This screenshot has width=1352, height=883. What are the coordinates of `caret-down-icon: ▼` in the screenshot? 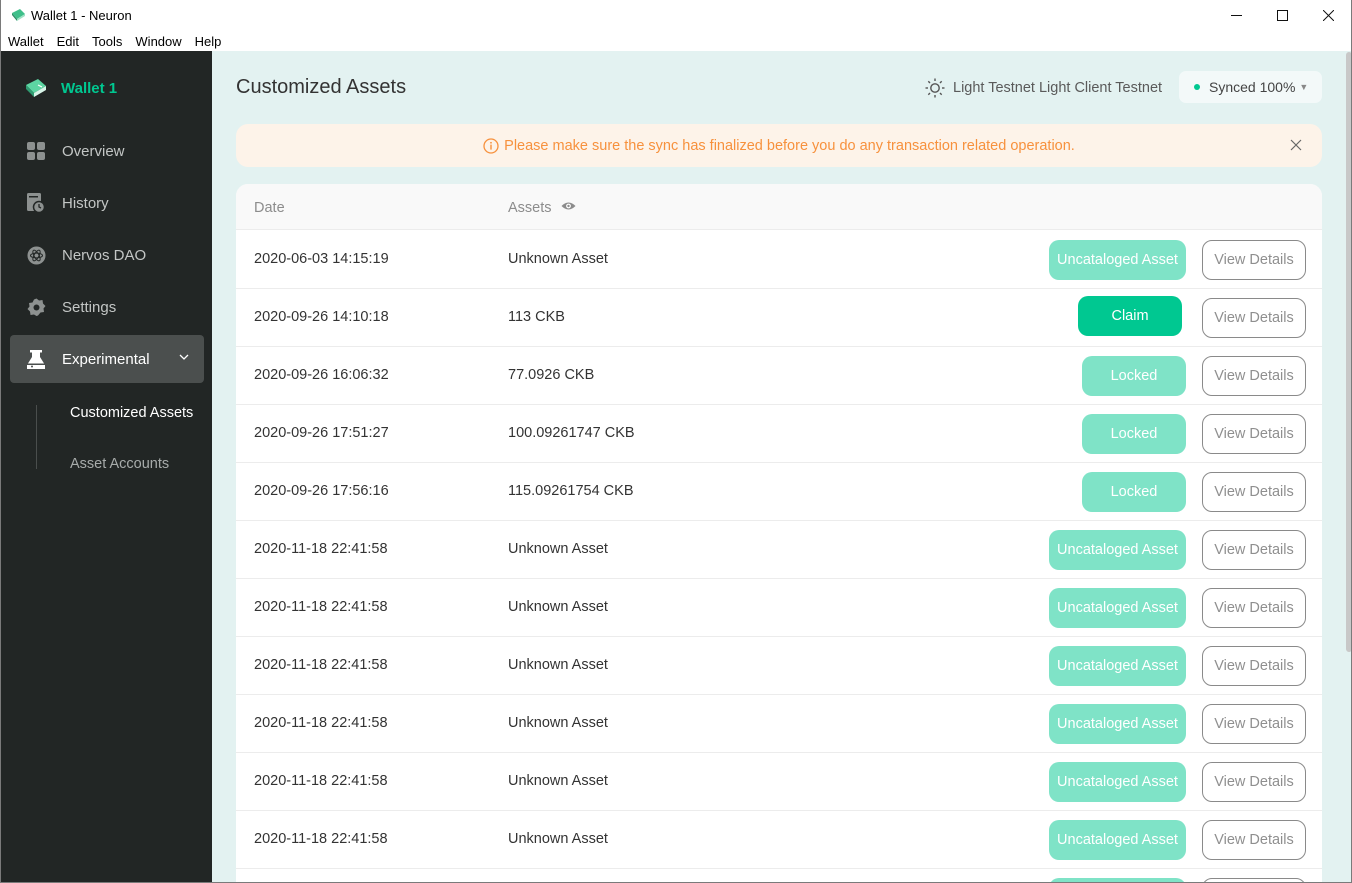 It's located at (1304, 87).